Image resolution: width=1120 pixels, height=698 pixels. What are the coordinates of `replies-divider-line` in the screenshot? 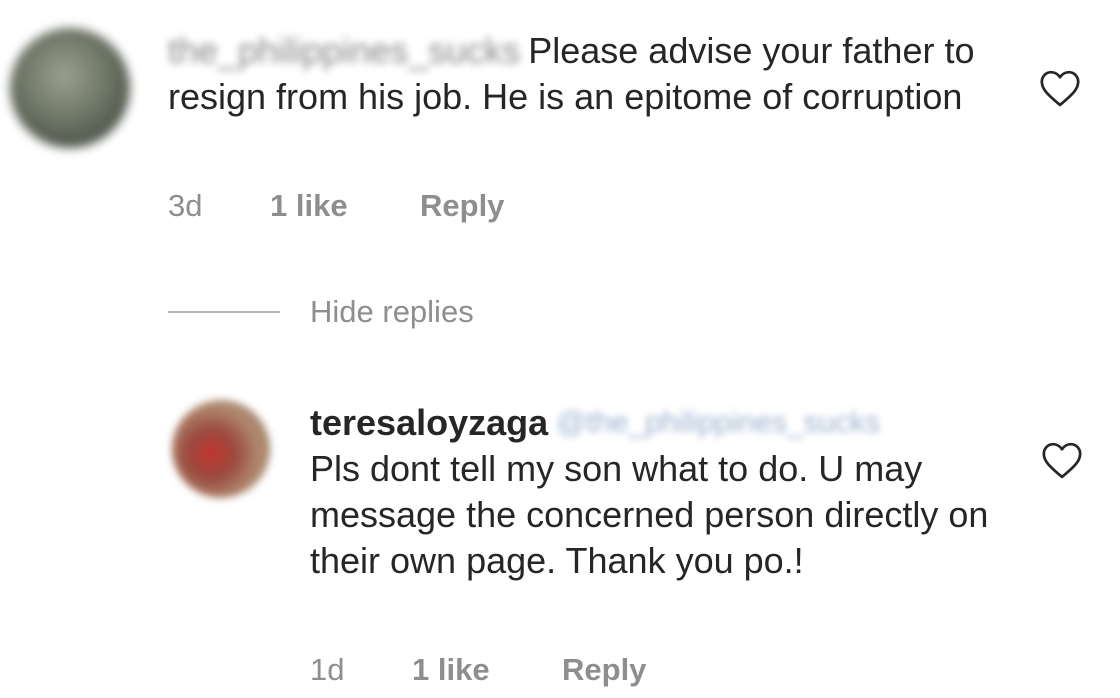 It's located at (224, 312).